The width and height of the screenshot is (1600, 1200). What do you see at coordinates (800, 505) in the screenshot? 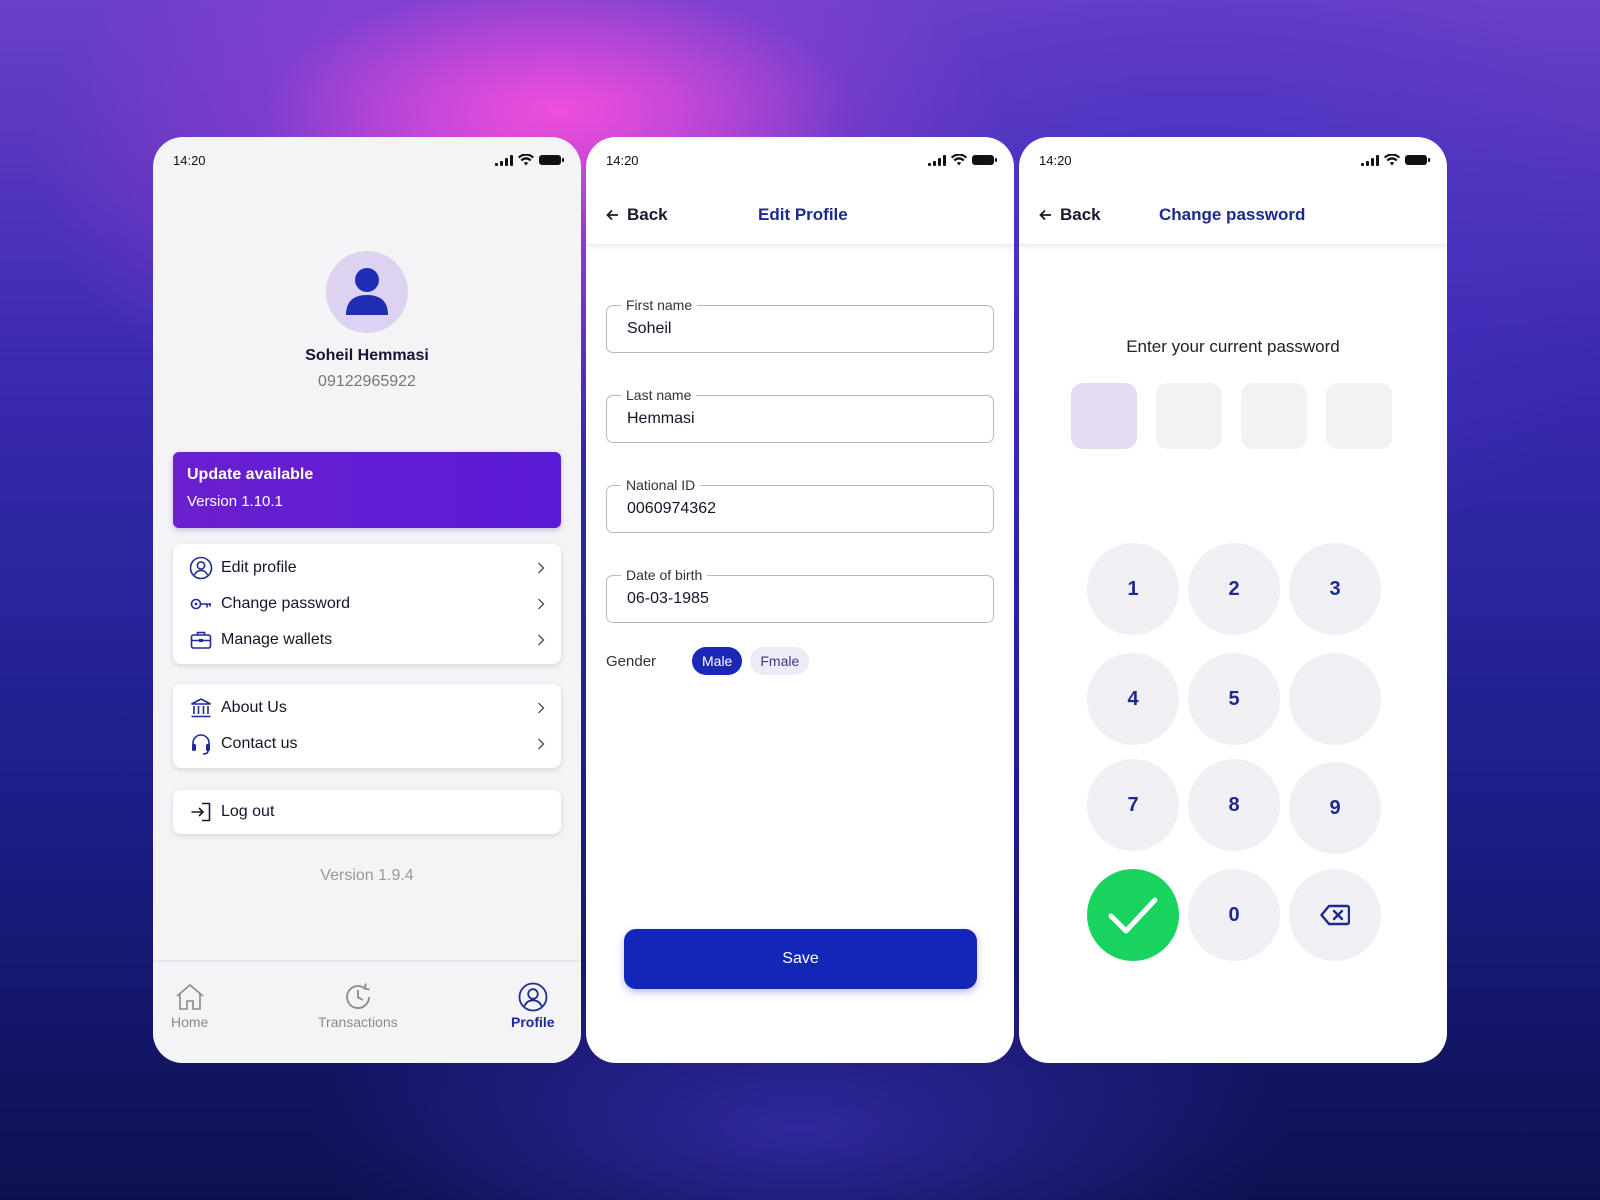
I see `national-id-field: National ID` at bounding box center [800, 505].